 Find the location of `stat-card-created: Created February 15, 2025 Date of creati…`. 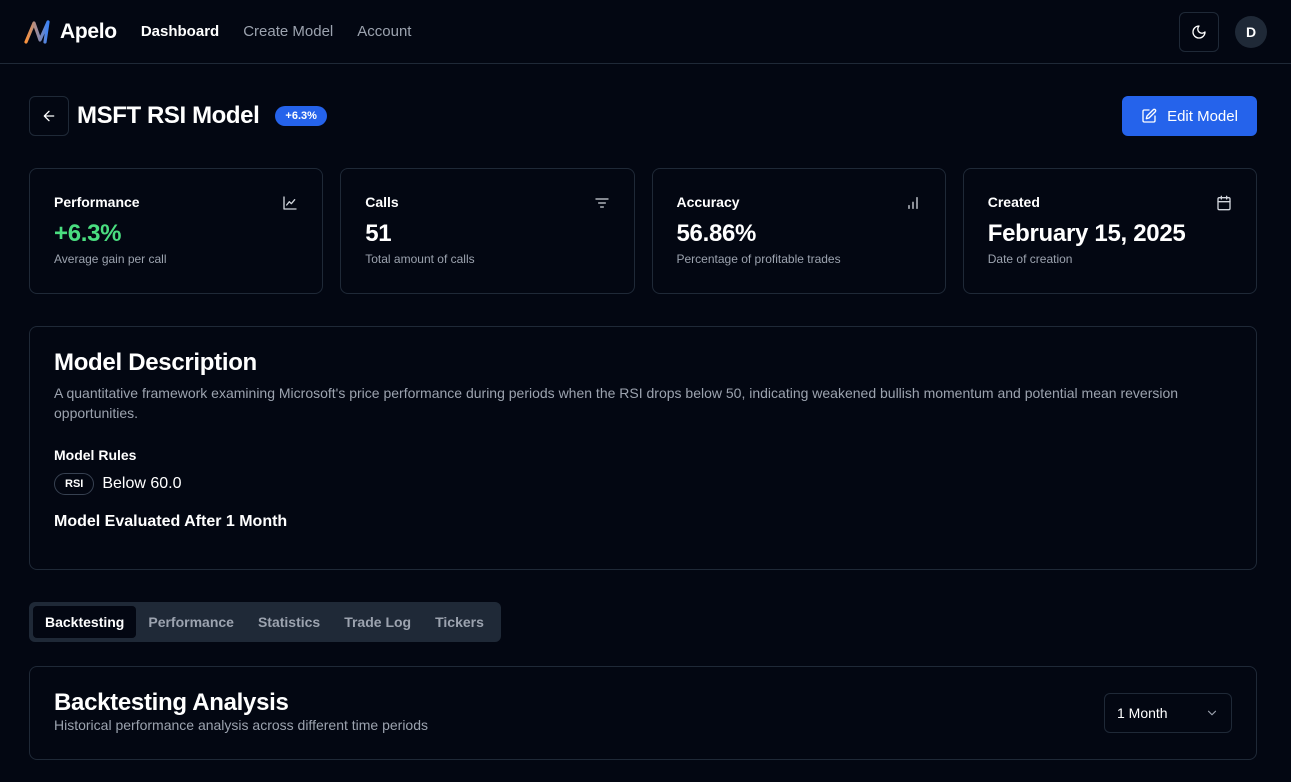

stat-card-created: Created February 15, 2025 Date of creati… is located at coordinates (1109, 231).